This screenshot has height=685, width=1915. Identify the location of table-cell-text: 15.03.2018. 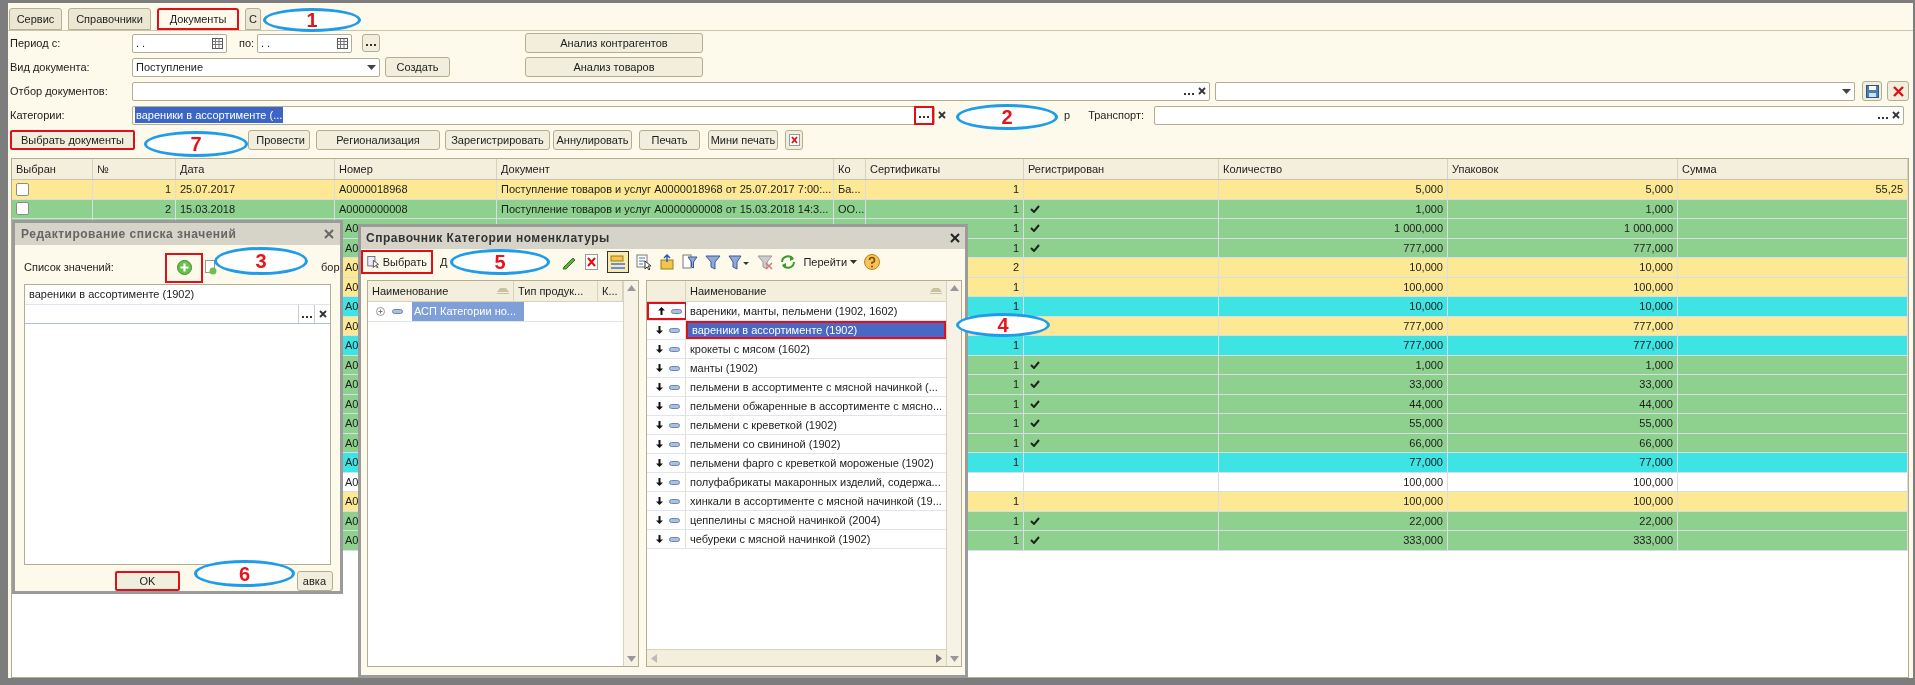
(208, 209).